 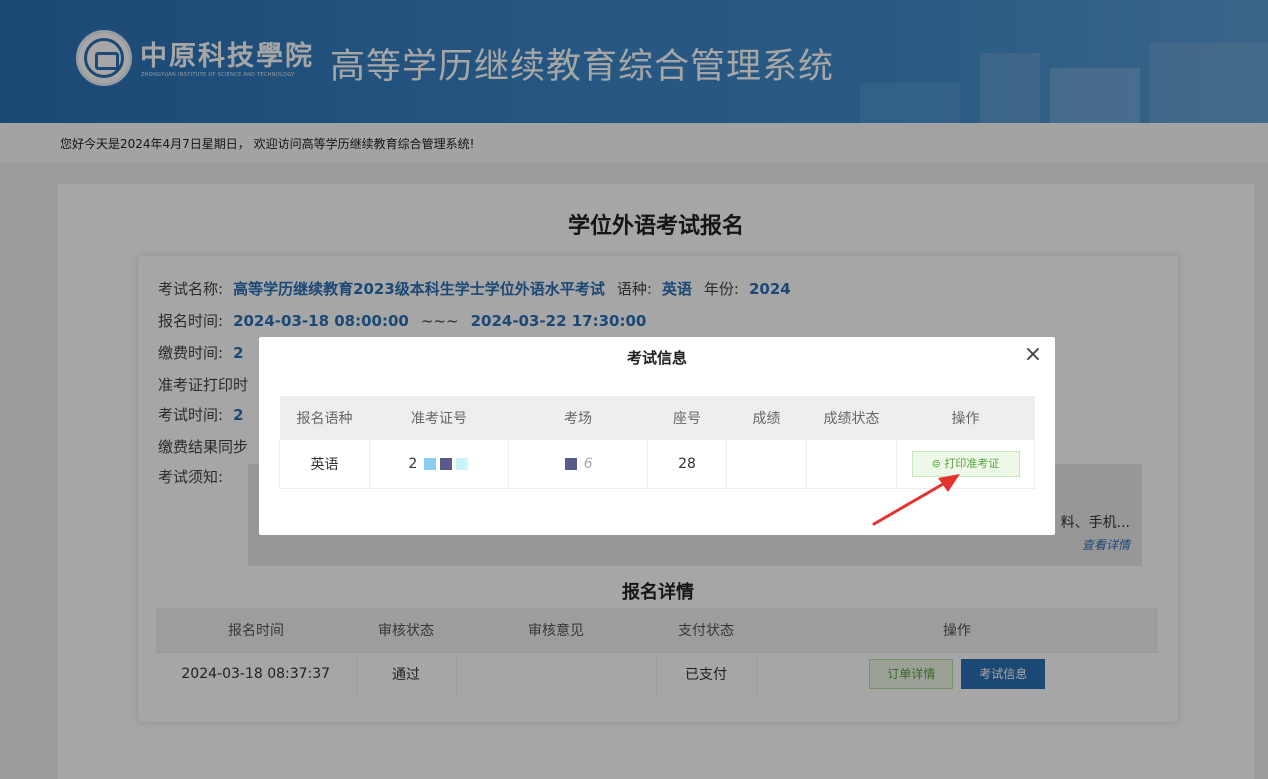 I want to click on print-circle-icon: ⊜, so click(x=936, y=463).